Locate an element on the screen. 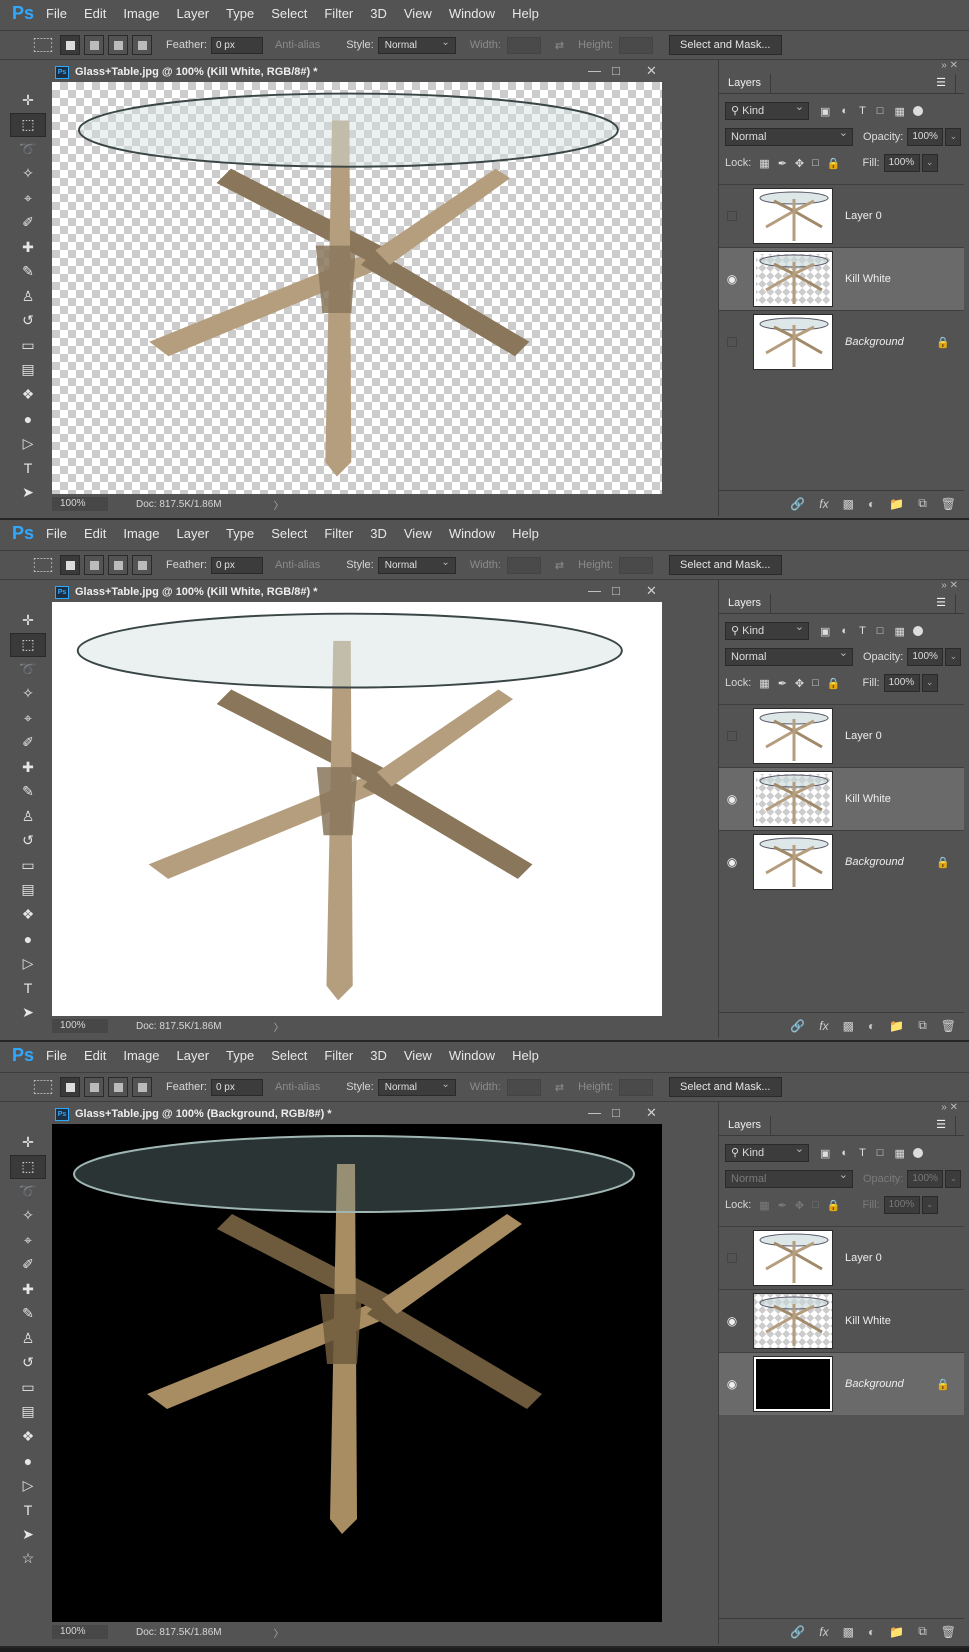 The width and height of the screenshot is (969, 1652). brush-icon: ✎ is located at coordinates (28, 272).